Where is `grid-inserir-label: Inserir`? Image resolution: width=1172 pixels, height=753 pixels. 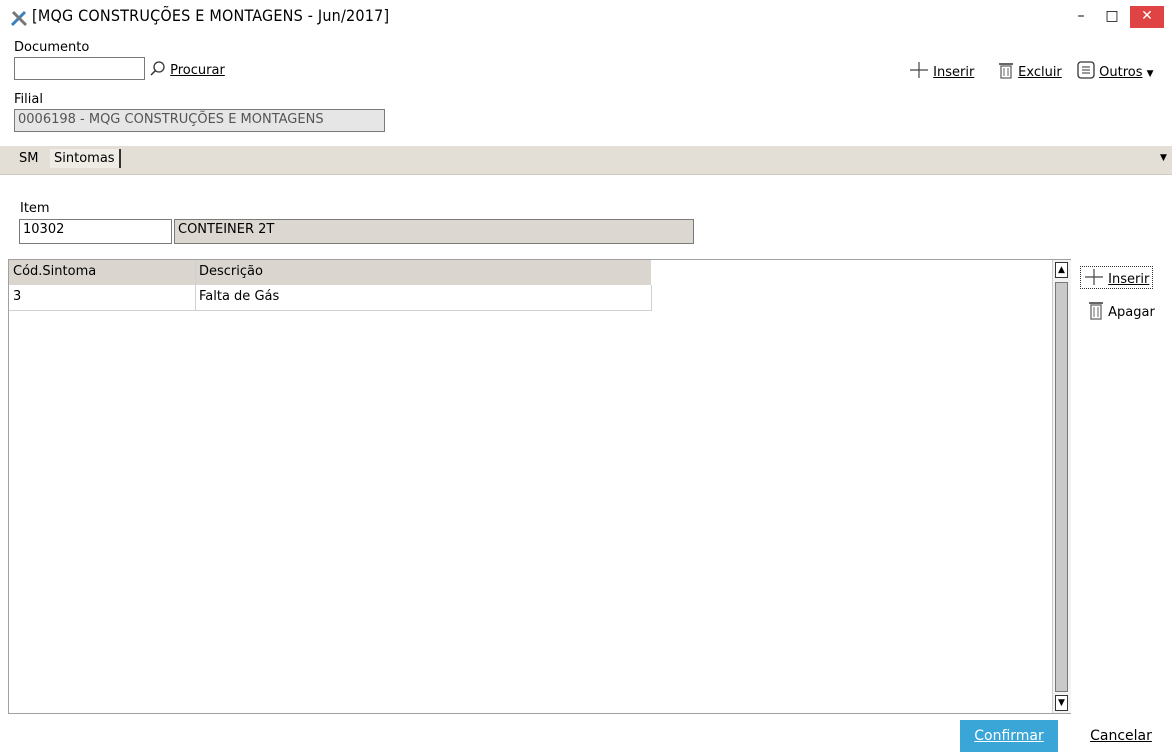
grid-inserir-label: Inserir is located at coordinates (1129, 279).